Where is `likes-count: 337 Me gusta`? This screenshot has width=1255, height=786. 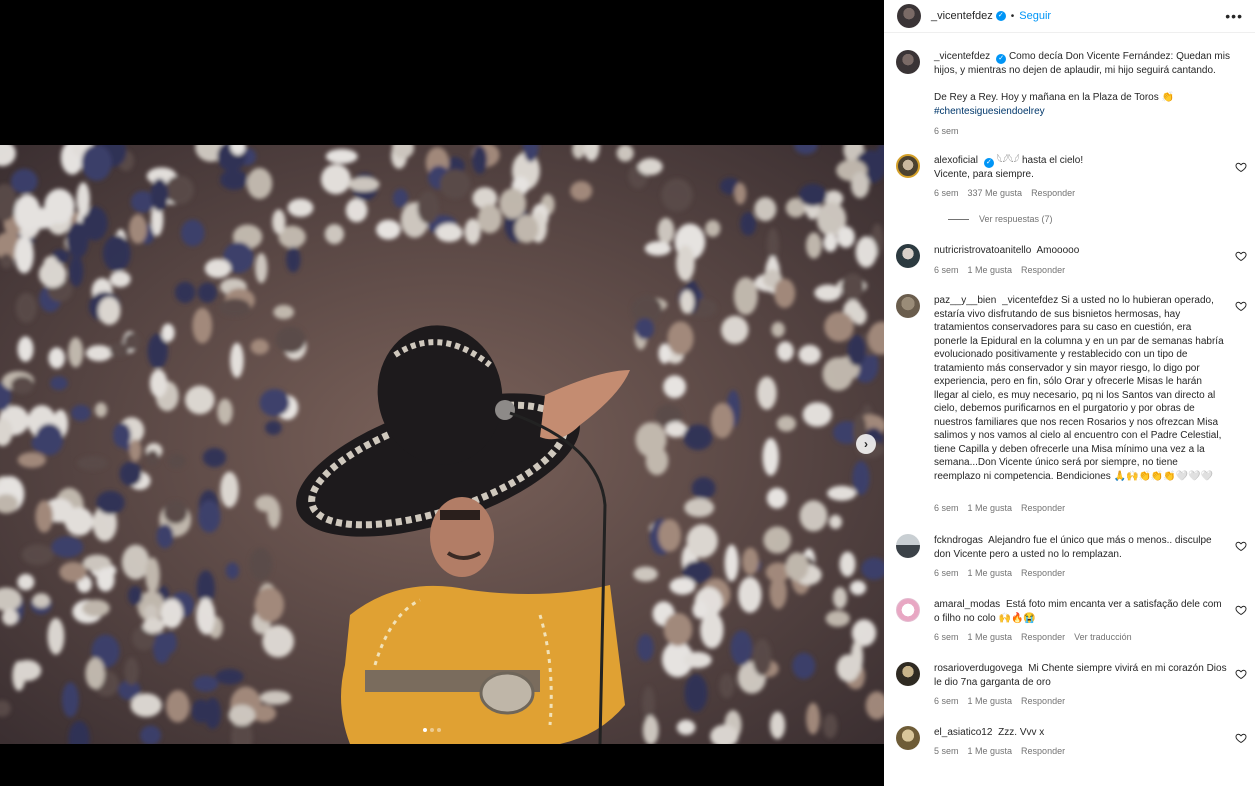 likes-count: 337 Me gusta is located at coordinates (995, 193).